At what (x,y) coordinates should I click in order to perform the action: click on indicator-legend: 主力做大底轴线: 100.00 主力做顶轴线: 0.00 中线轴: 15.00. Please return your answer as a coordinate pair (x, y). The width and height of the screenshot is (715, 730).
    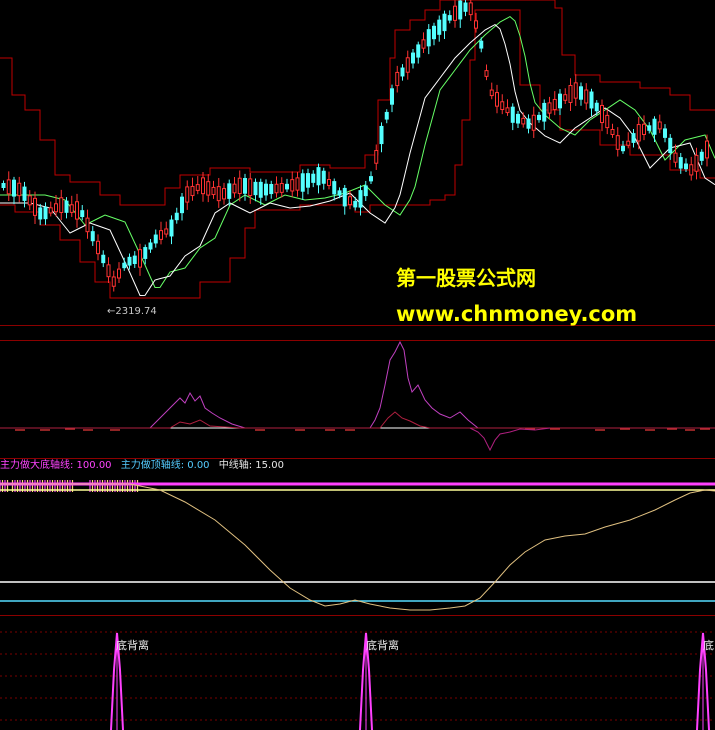
    Looking at the image, I should click on (145, 466).